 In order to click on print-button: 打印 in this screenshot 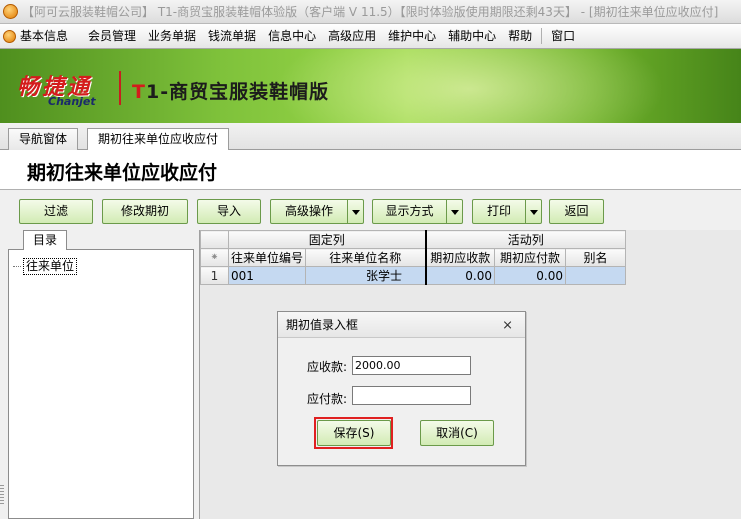, I will do `click(507, 211)`.